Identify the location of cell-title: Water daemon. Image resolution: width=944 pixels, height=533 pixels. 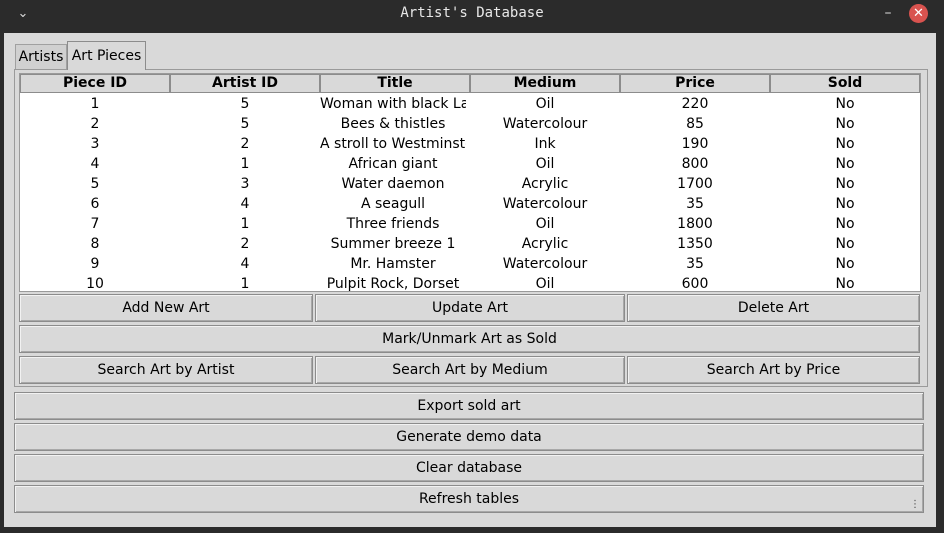
(393, 184).